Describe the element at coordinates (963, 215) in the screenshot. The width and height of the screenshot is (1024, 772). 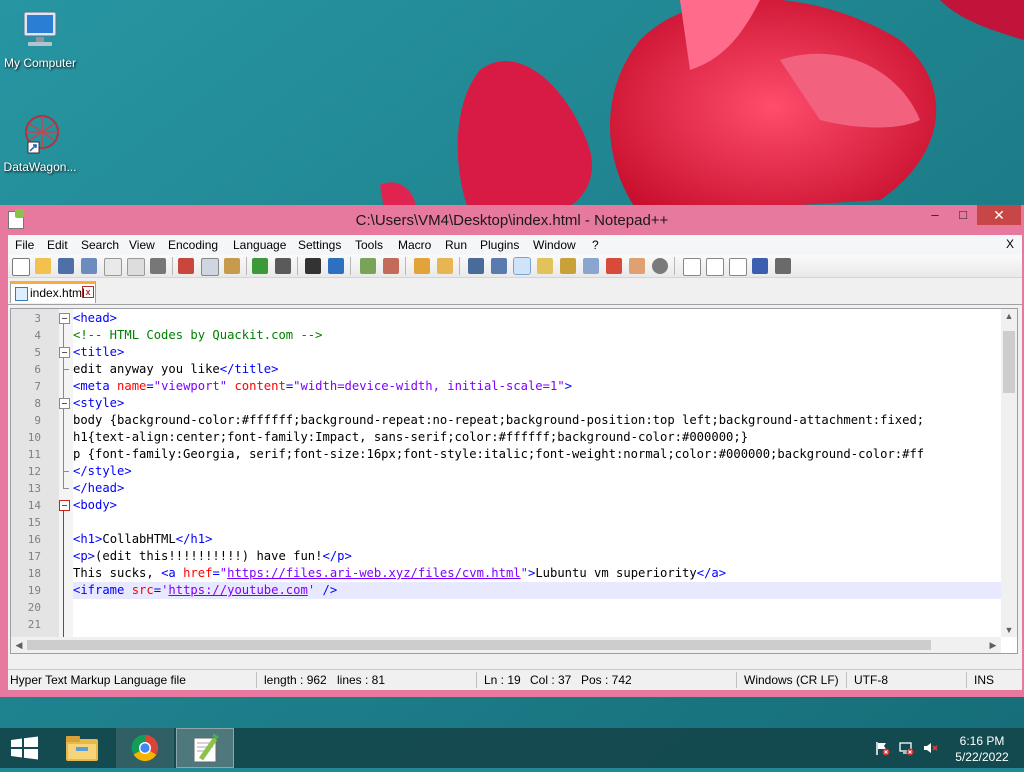
I see `maximize-button: □` at that location.